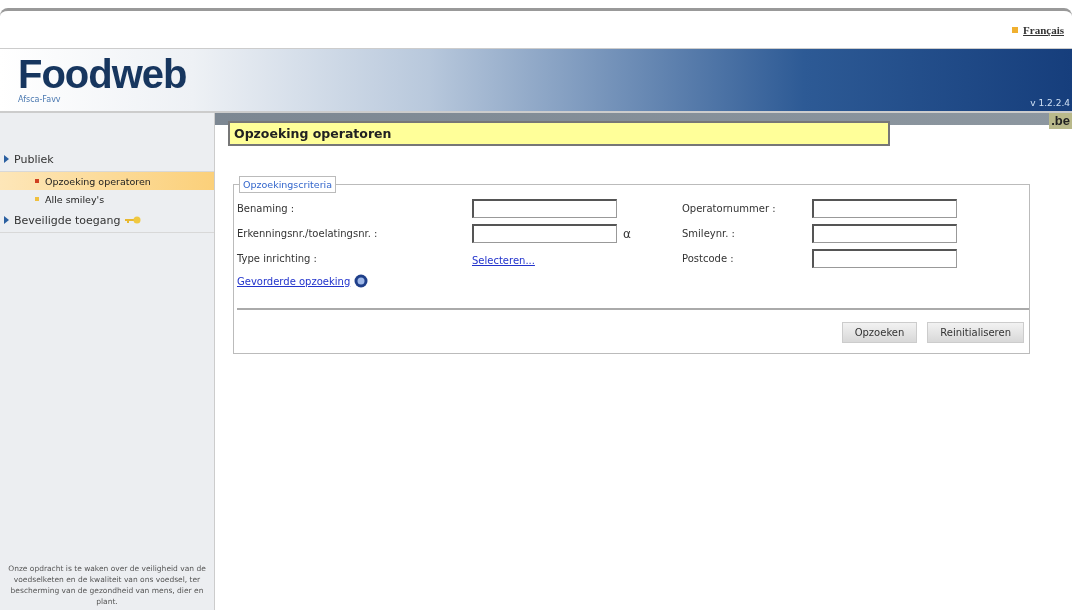 The width and height of the screenshot is (1072, 610). I want to click on page-title: Opzoeking operatoren, so click(559, 133).